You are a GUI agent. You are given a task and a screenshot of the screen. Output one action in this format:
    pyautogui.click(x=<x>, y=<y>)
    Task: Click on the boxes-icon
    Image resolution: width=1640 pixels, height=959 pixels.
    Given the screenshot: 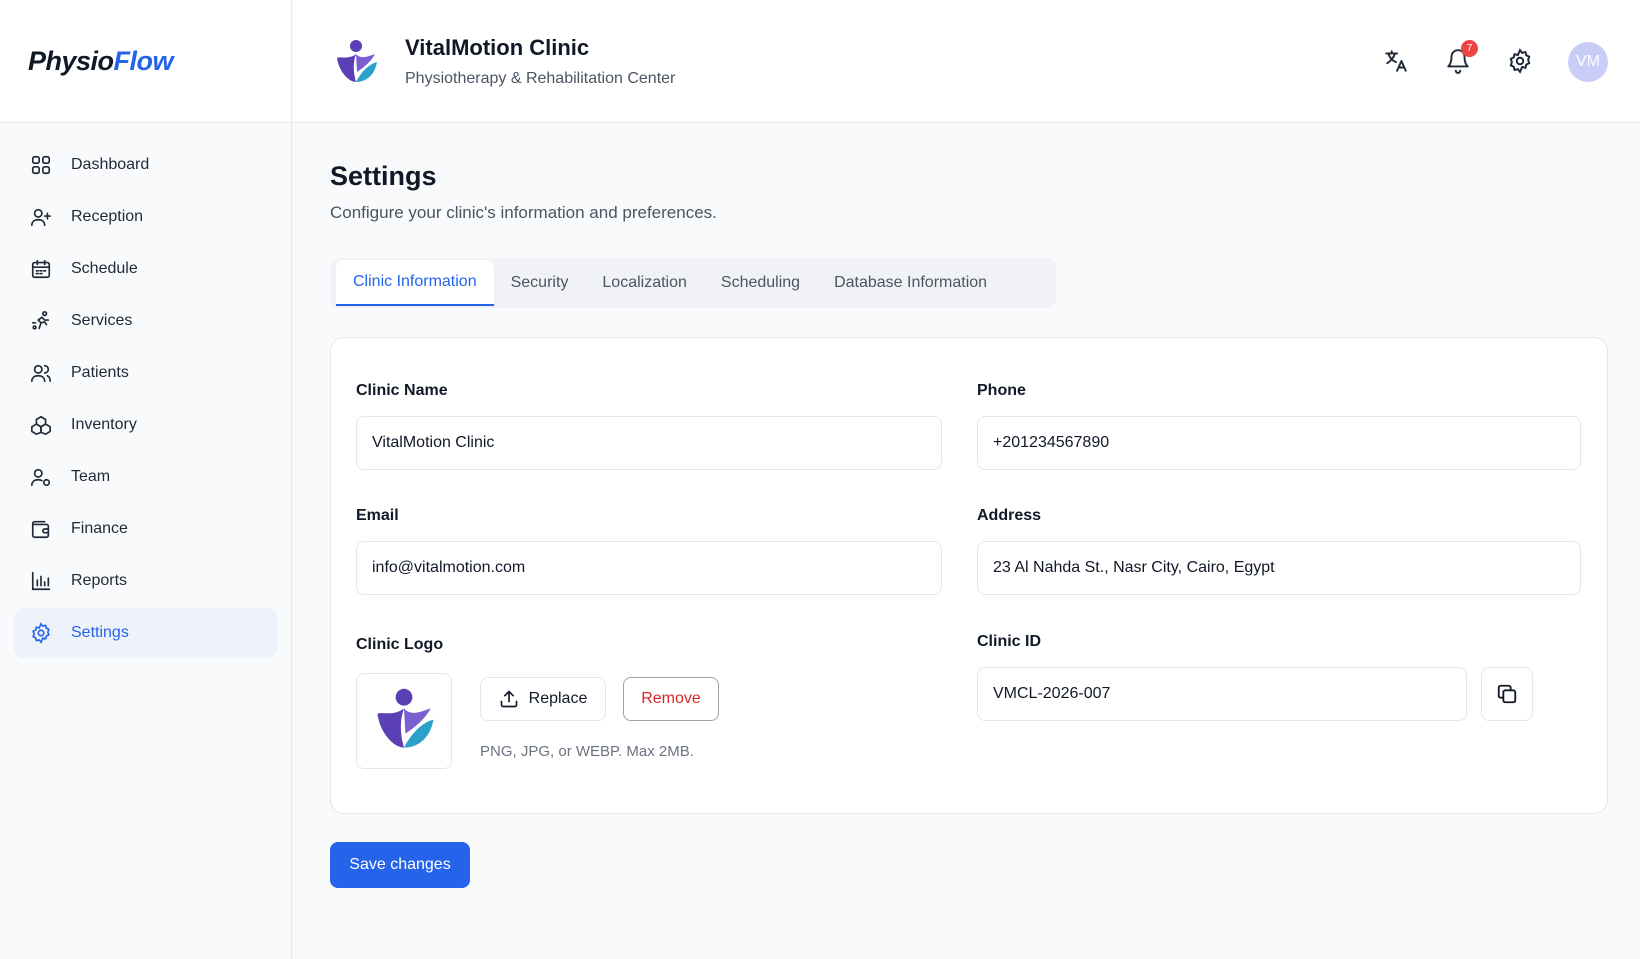 What is the action you would take?
    pyautogui.click(x=41, y=425)
    